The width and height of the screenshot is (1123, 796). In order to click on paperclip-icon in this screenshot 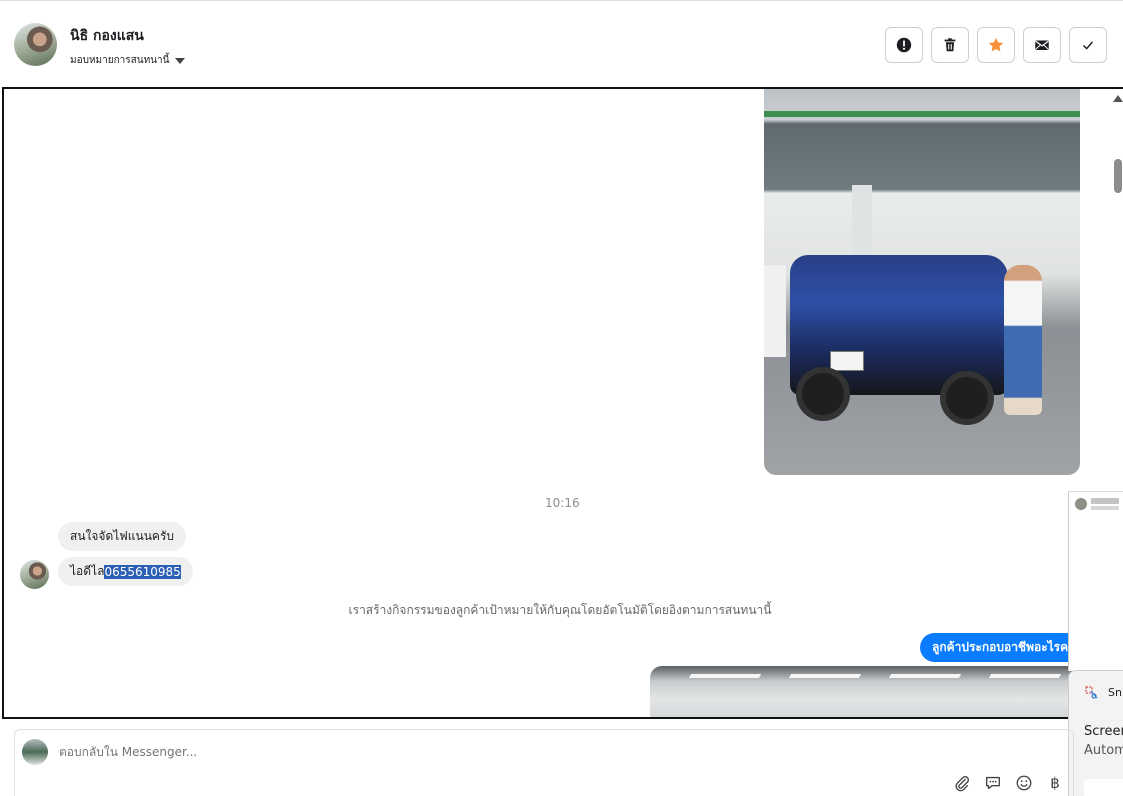, I will do `click(962, 784)`.